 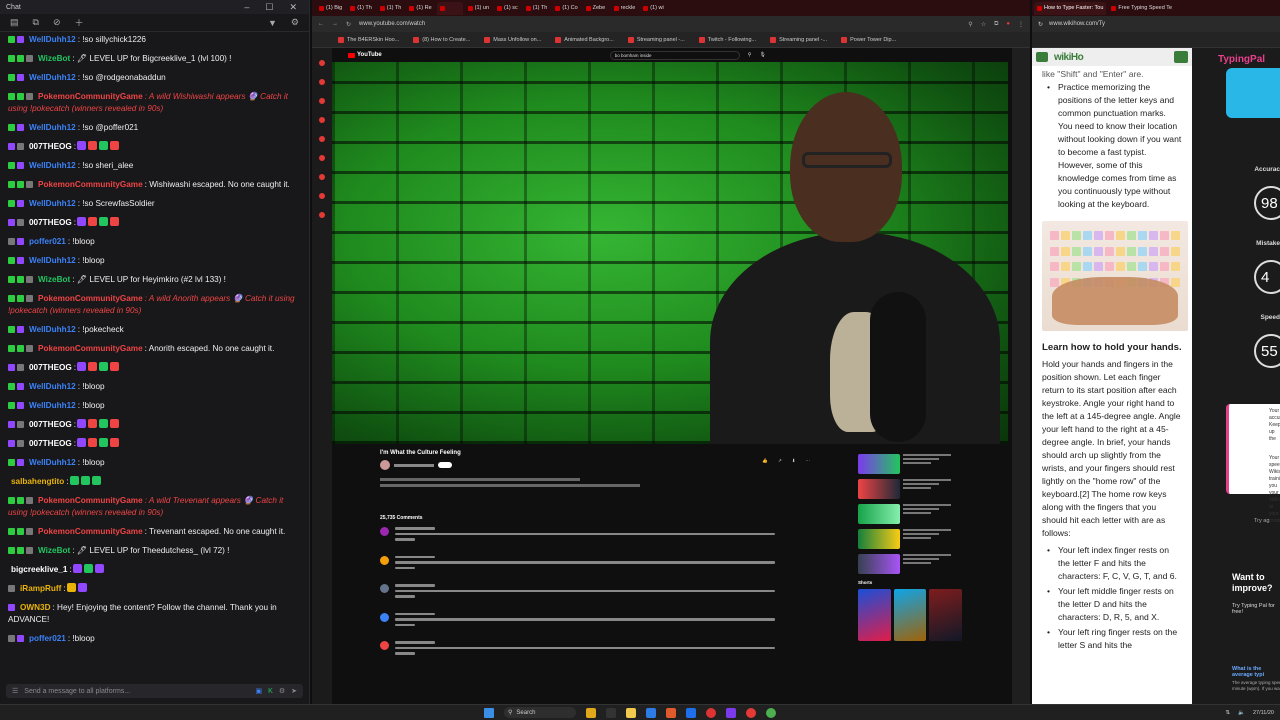 I want to click on browser-tab: Zebe, so click(x=596, y=8).